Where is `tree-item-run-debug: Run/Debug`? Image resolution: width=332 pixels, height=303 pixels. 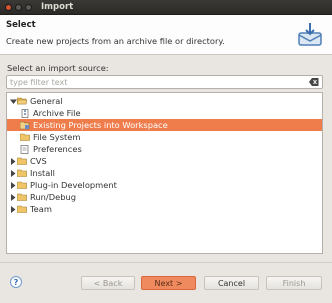
tree-item-run-debug: Run/Debug is located at coordinates (164, 197).